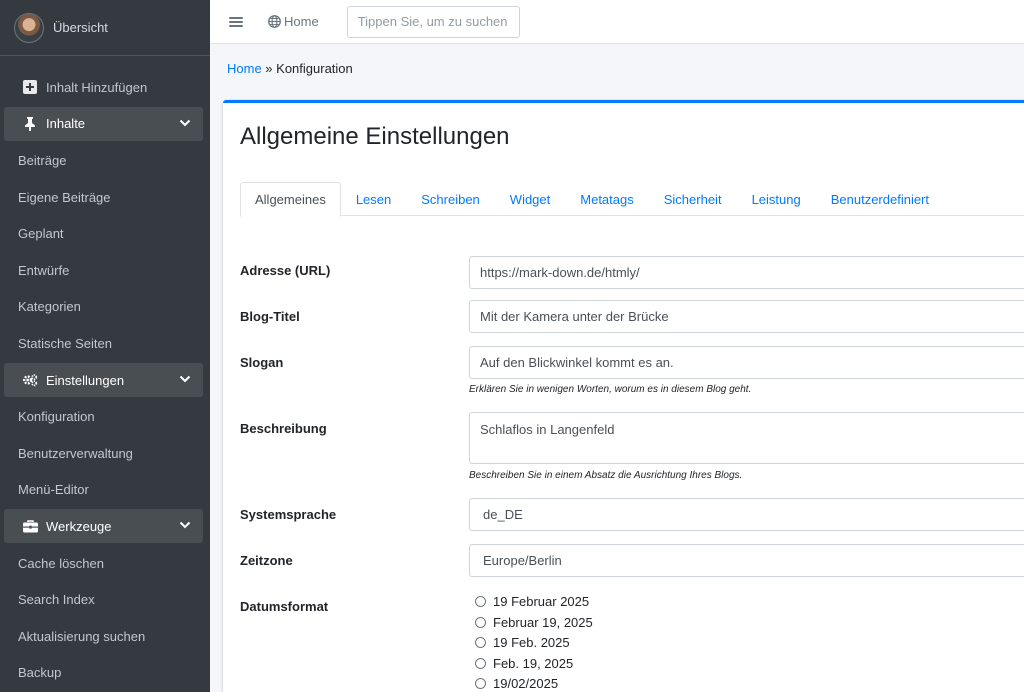  I want to click on search-input, so click(433, 21).